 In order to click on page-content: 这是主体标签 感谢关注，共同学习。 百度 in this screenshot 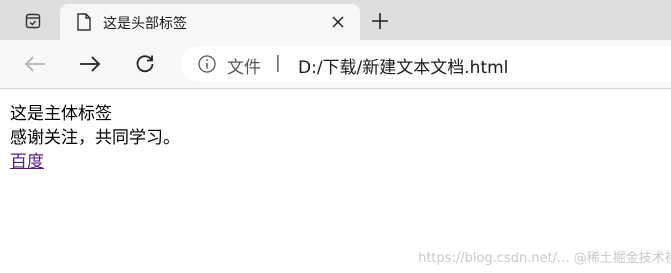, I will do `click(95, 138)`.